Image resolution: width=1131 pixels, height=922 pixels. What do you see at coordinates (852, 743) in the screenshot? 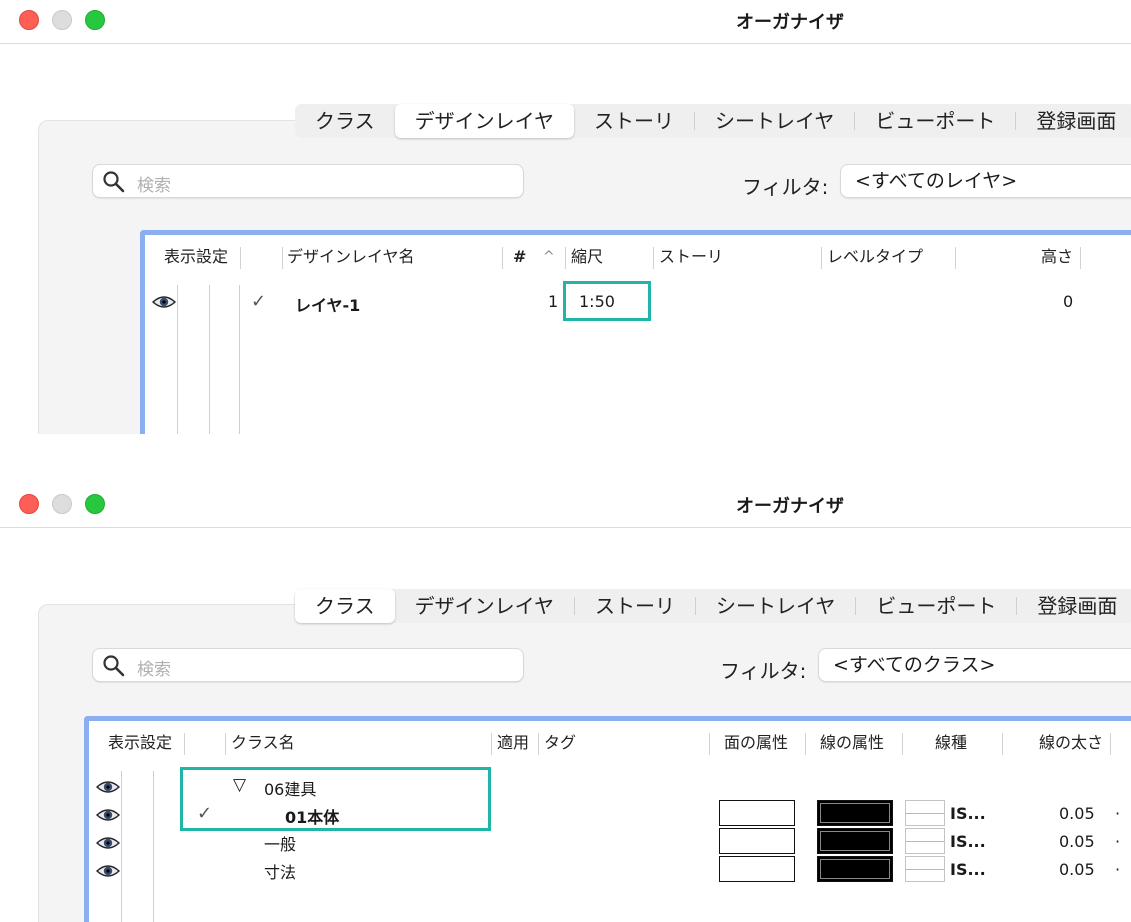
I see `col-header-pen-attributes: 線の属性` at bounding box center [852, 743].